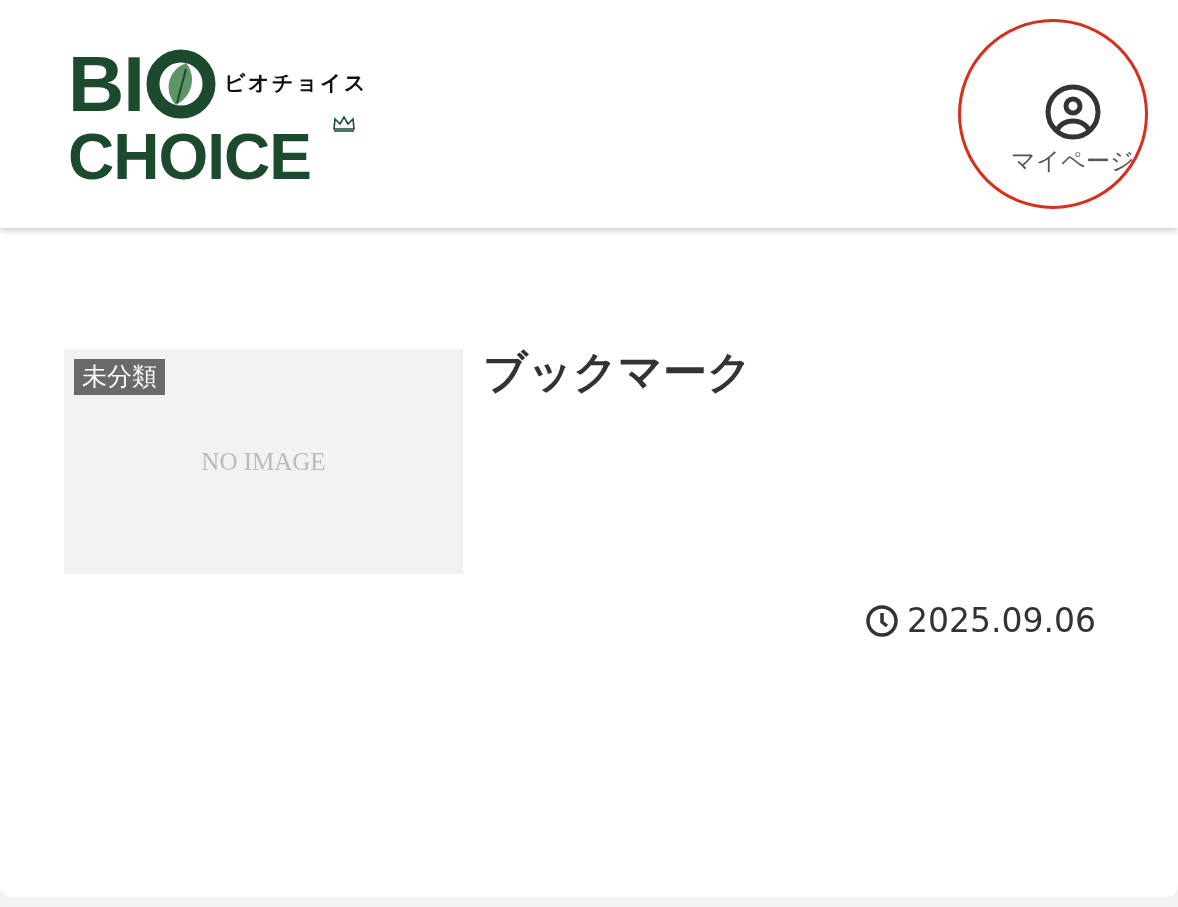  Describe the element at coordinates (617, 456) in the screenshot. I see `post-title: ブックマーク` at that location.